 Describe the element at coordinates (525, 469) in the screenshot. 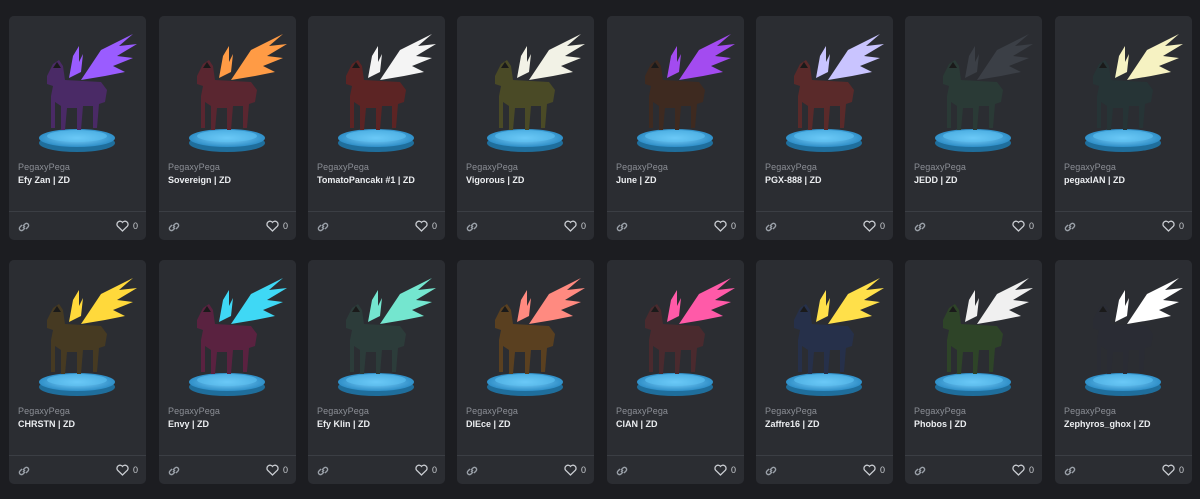

I see `card-footer: 0` at that location.